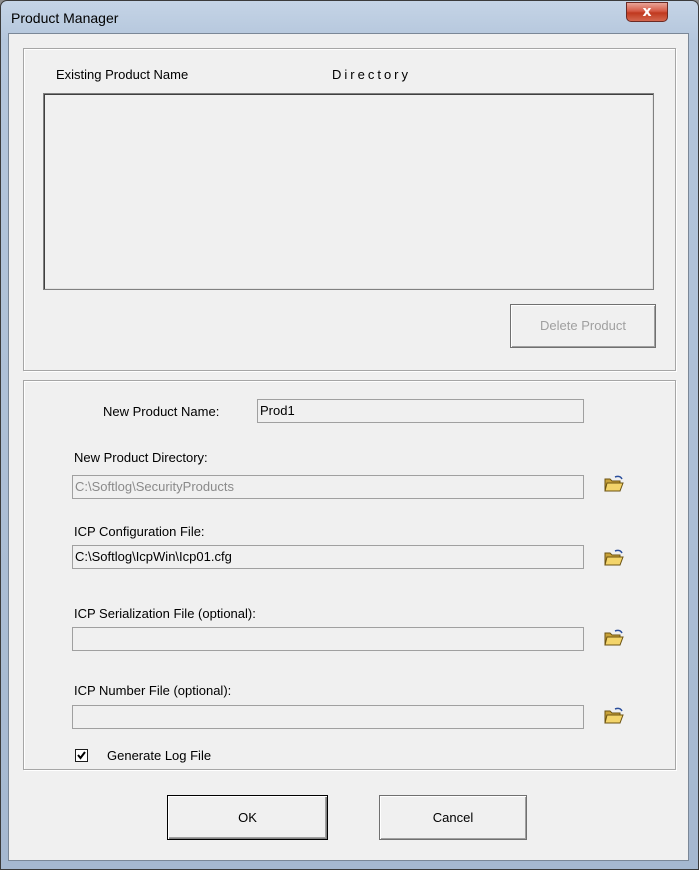 The width and height of the screenshot is (699, 870). What do you see at coordinates (153, 690) in the screenshot?
I see `number-file-label: ICP Number File (optional):` at bounding box center [153, 690].